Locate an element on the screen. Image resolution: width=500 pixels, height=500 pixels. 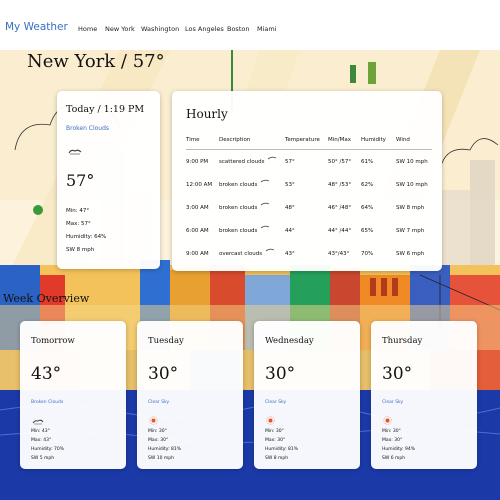
row-time: 12:00 AM is located at coordinates (199, 184).